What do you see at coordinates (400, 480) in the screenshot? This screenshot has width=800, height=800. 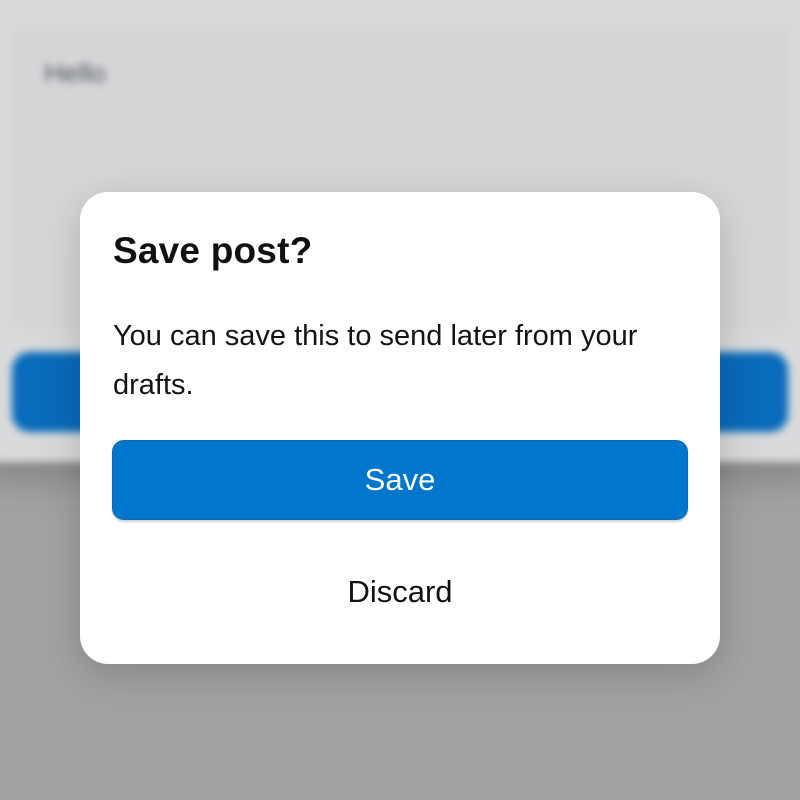 I see `save-button: Save` at bounding box center [400, 480].